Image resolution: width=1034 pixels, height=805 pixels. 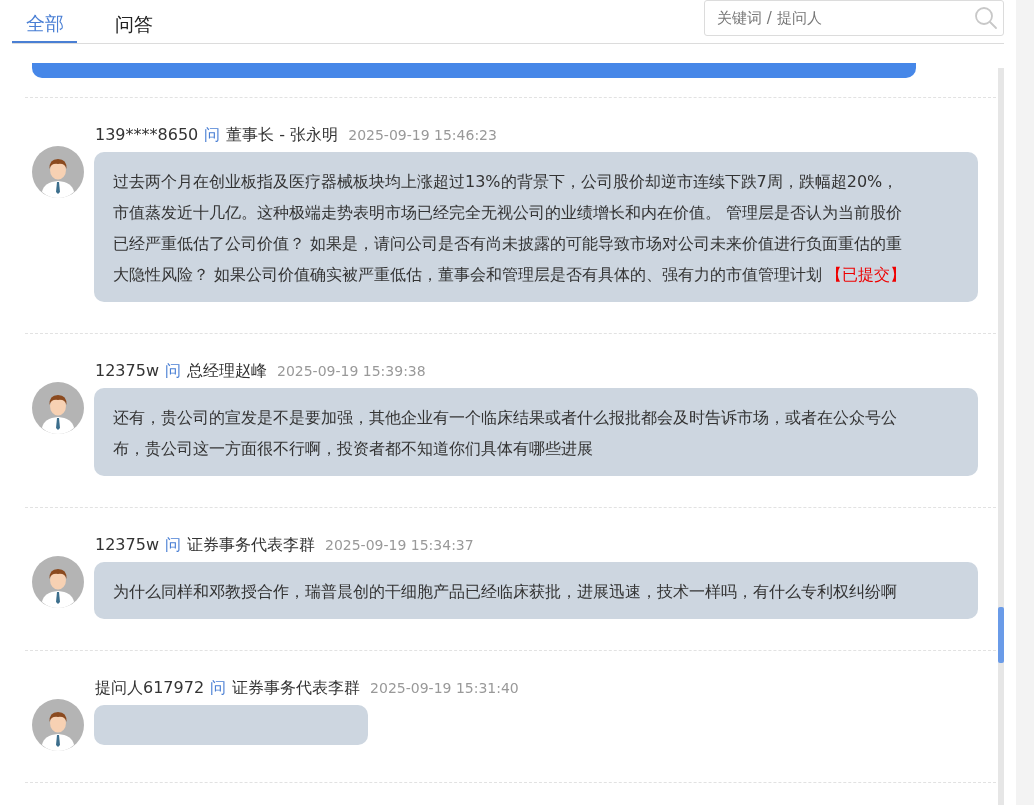 What do you see at coordinates (134, 21) in the screenshot?
I see `tab: 问答` at bounding box center [134, 21].